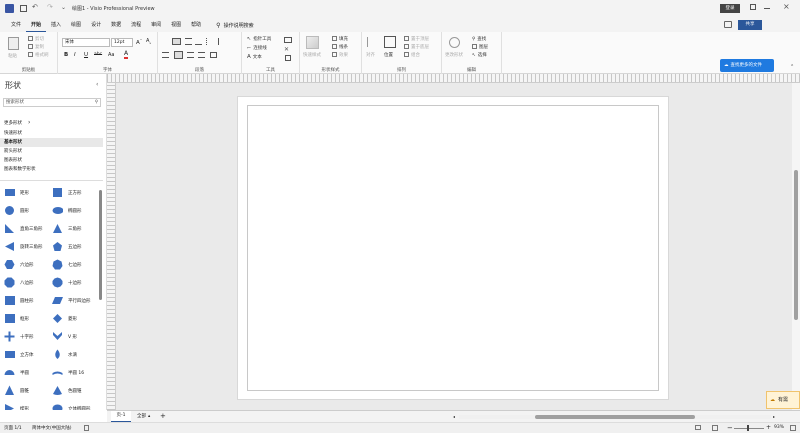 The image size is (800, 433). Describe the element at coordinates (479, 39) in the screenshot. I see `find-button: ⚲ 查找` at that location.